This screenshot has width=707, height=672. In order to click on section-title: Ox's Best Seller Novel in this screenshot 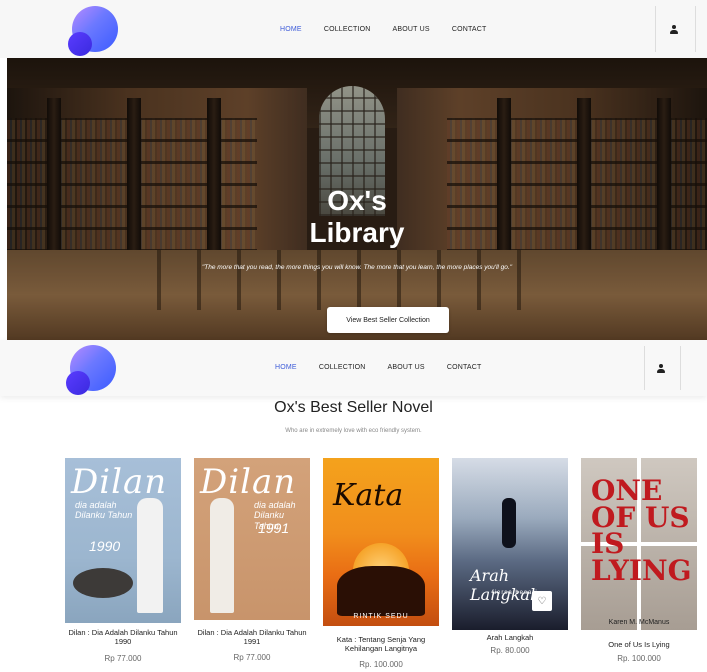, I will do `click(353, 407)`.